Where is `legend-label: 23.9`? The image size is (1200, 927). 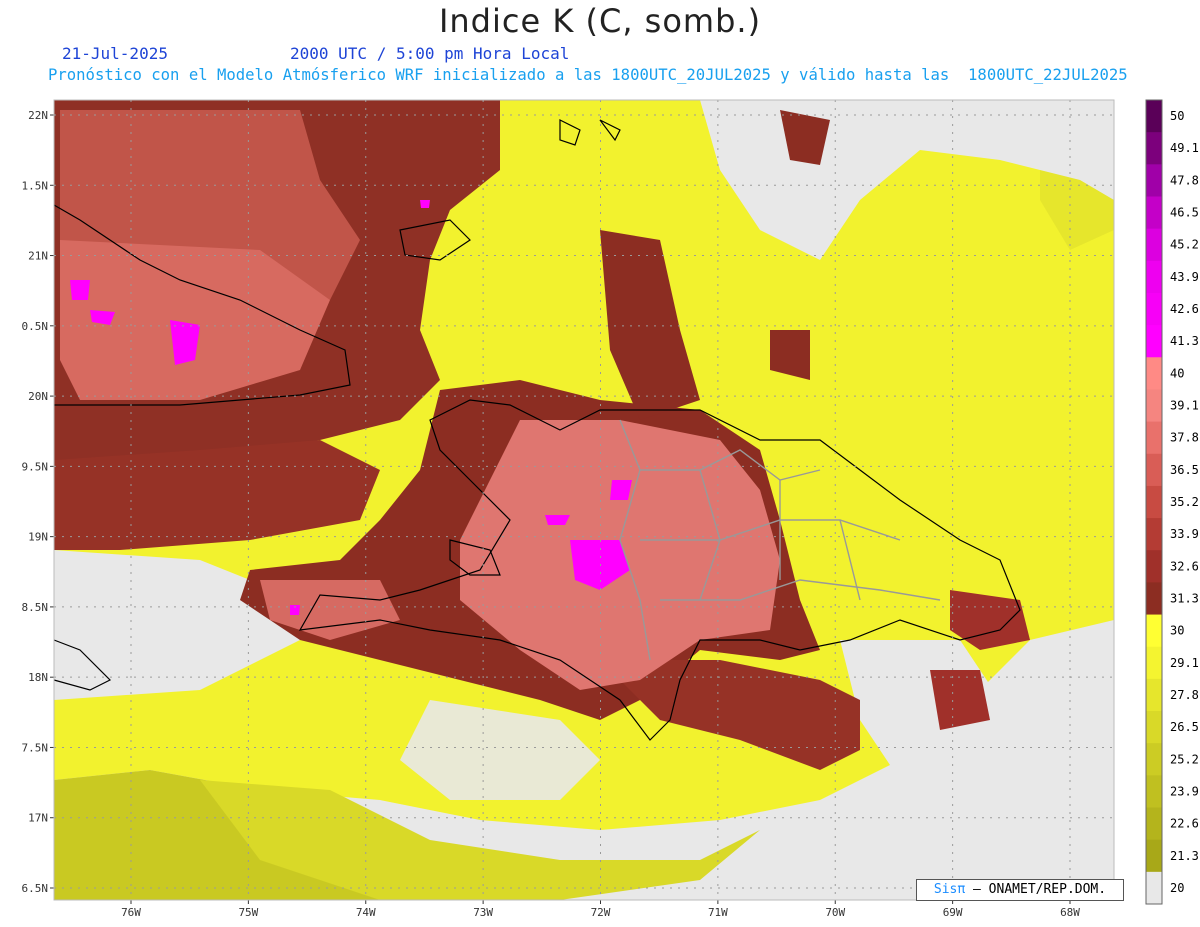
legend-label: 23.9 is located at coordinates (1184, 791).